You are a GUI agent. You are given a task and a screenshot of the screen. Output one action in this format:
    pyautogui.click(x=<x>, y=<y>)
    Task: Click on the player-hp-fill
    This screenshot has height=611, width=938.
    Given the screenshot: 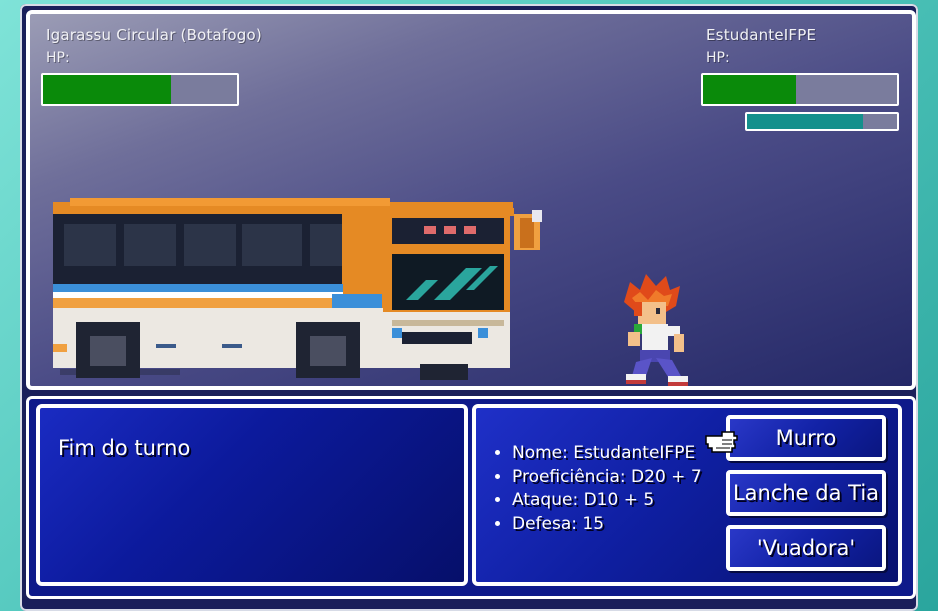 What is the action you would take?
    pyautogui.click(x=750, y=89)
    